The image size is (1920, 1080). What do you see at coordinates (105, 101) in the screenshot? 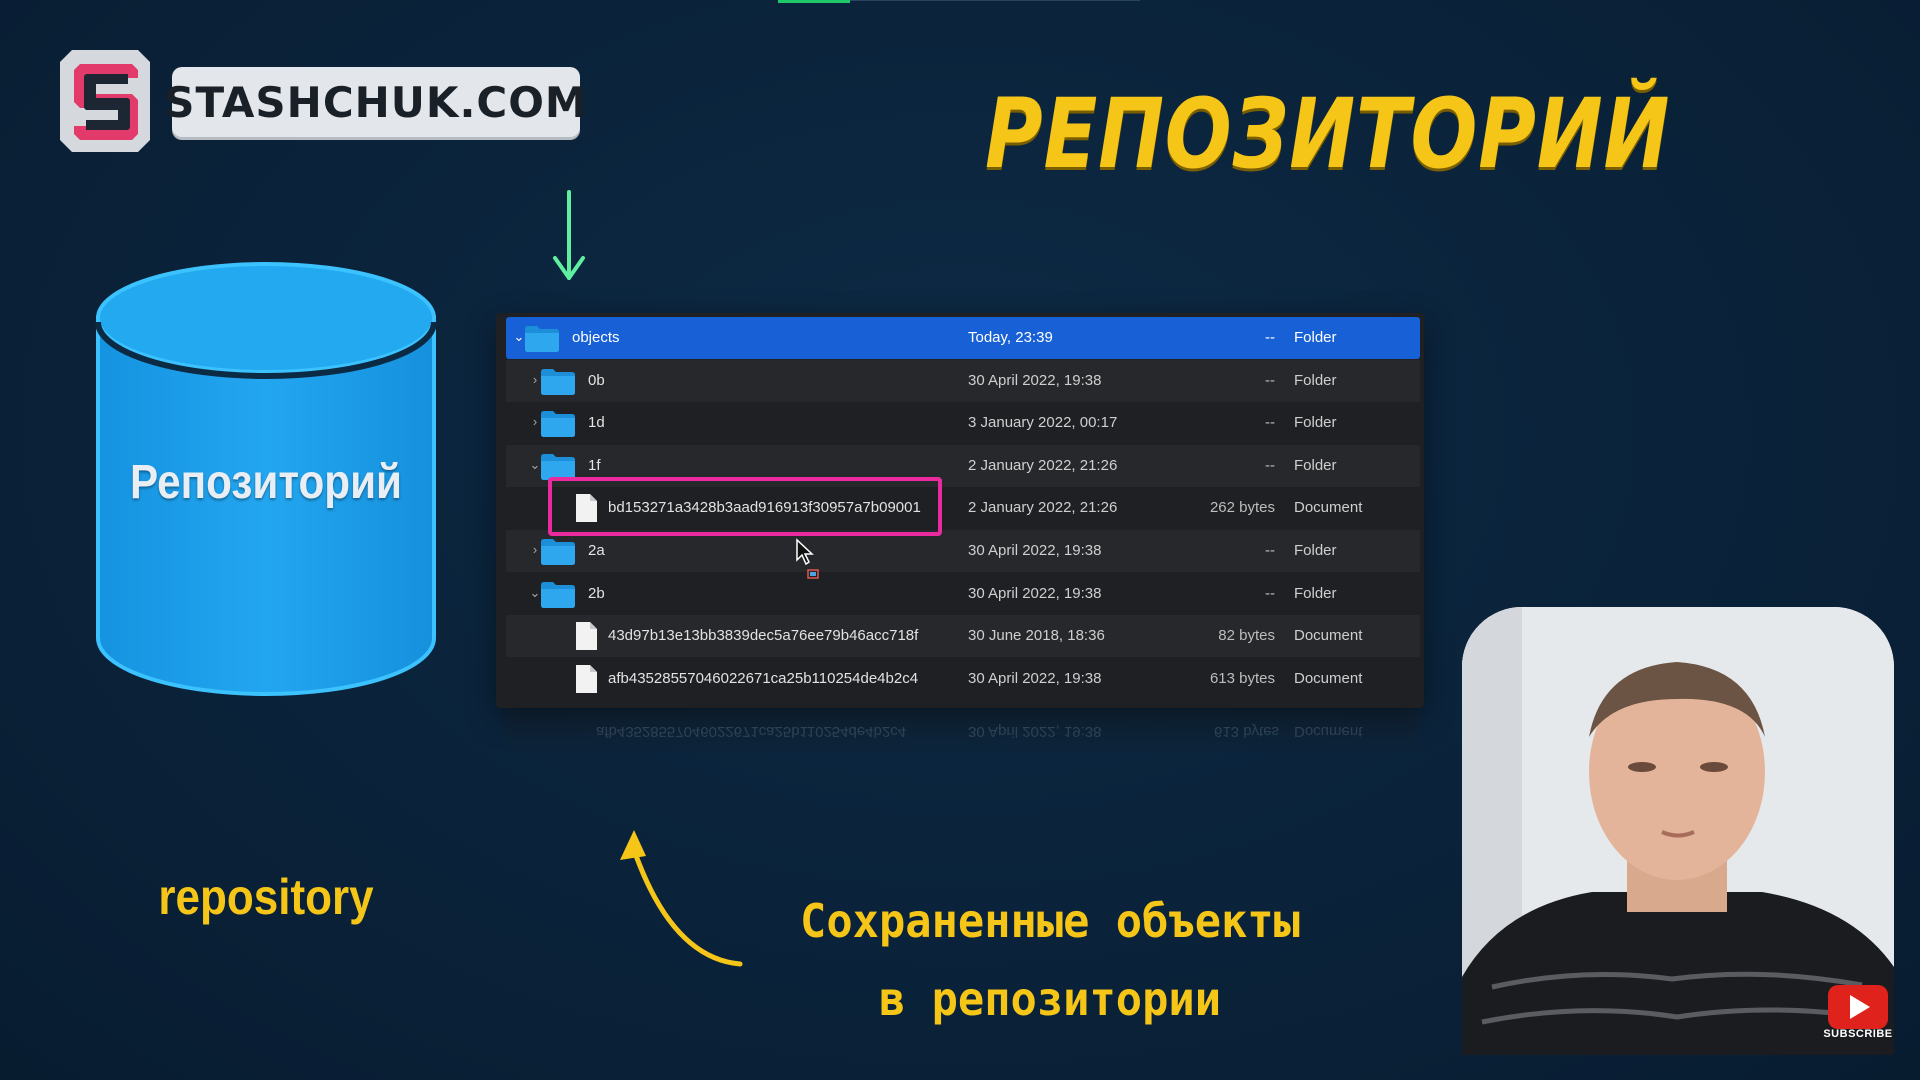
I see `stashchuk-logo-icon` at bounding box center [105, 101].